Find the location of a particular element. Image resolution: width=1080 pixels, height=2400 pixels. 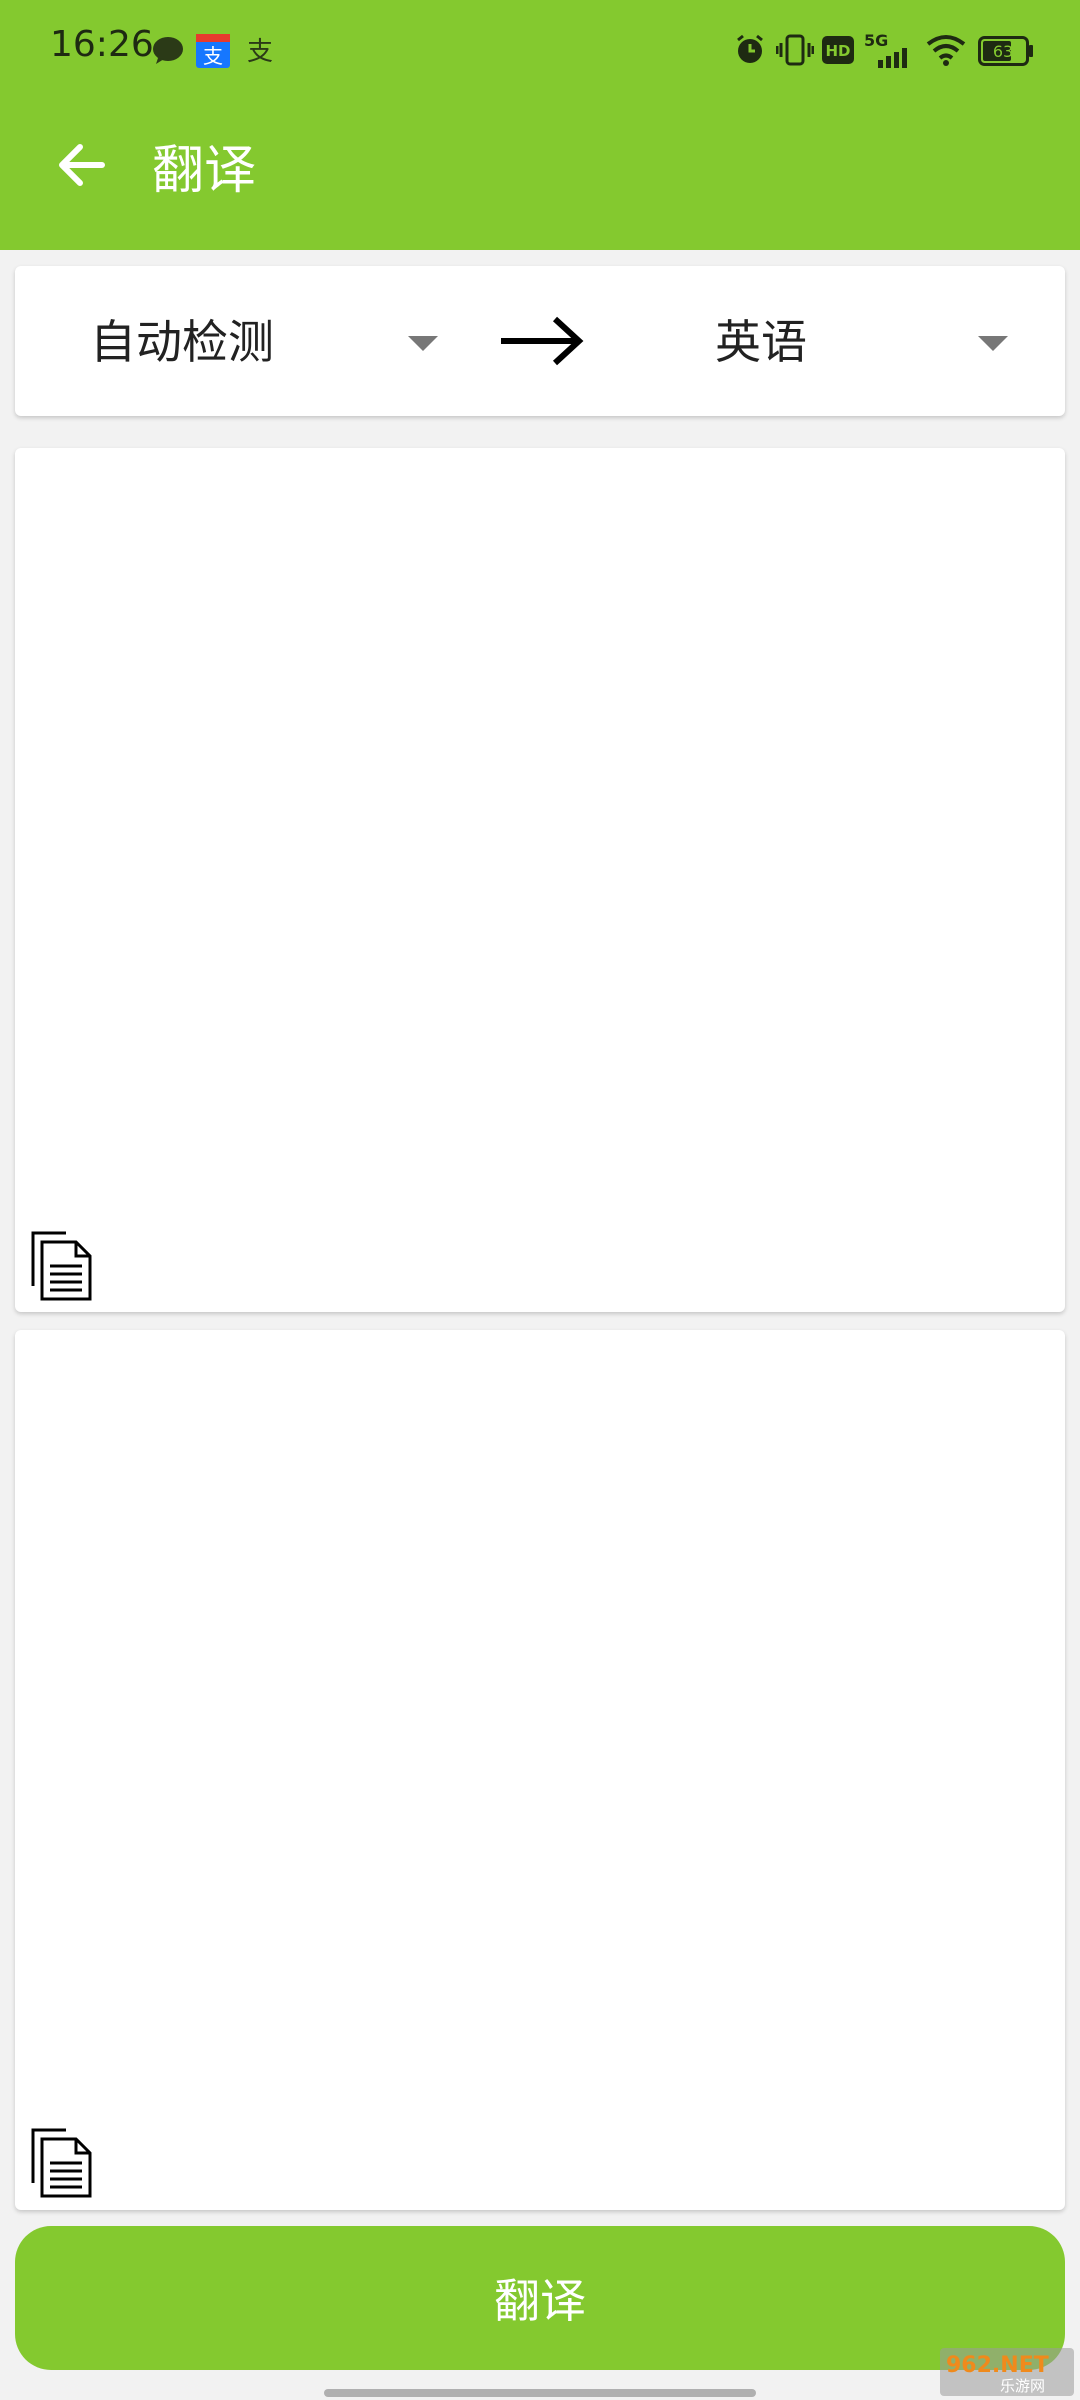

alipay-icon: 支 is located at coordinates (213, 51).